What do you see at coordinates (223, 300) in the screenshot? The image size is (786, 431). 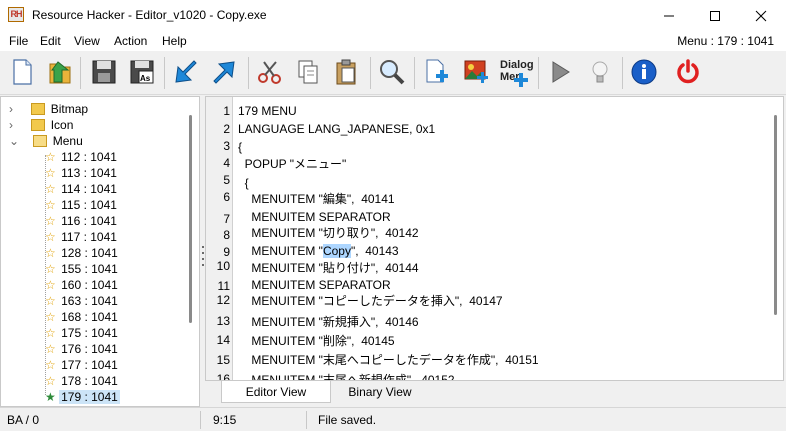 I see `line-number: 12` at bounding box center [223, 300].